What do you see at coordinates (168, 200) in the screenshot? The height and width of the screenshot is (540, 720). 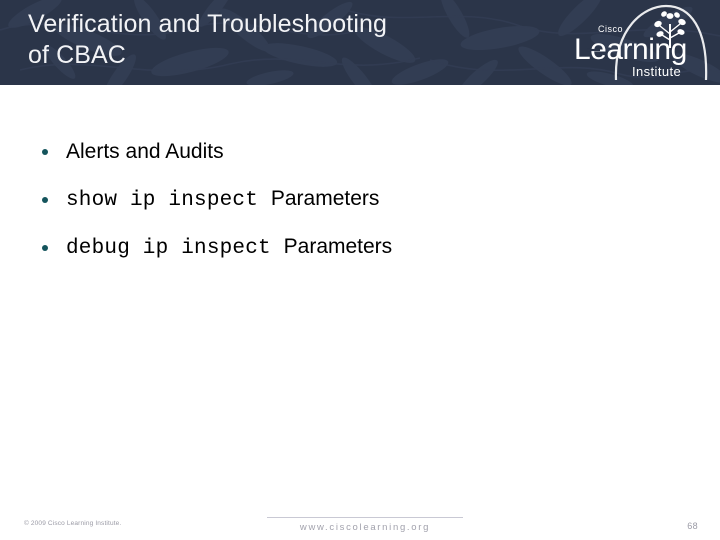 I see `list-item-command: show ip inspect` at bounding box center [168, 200].